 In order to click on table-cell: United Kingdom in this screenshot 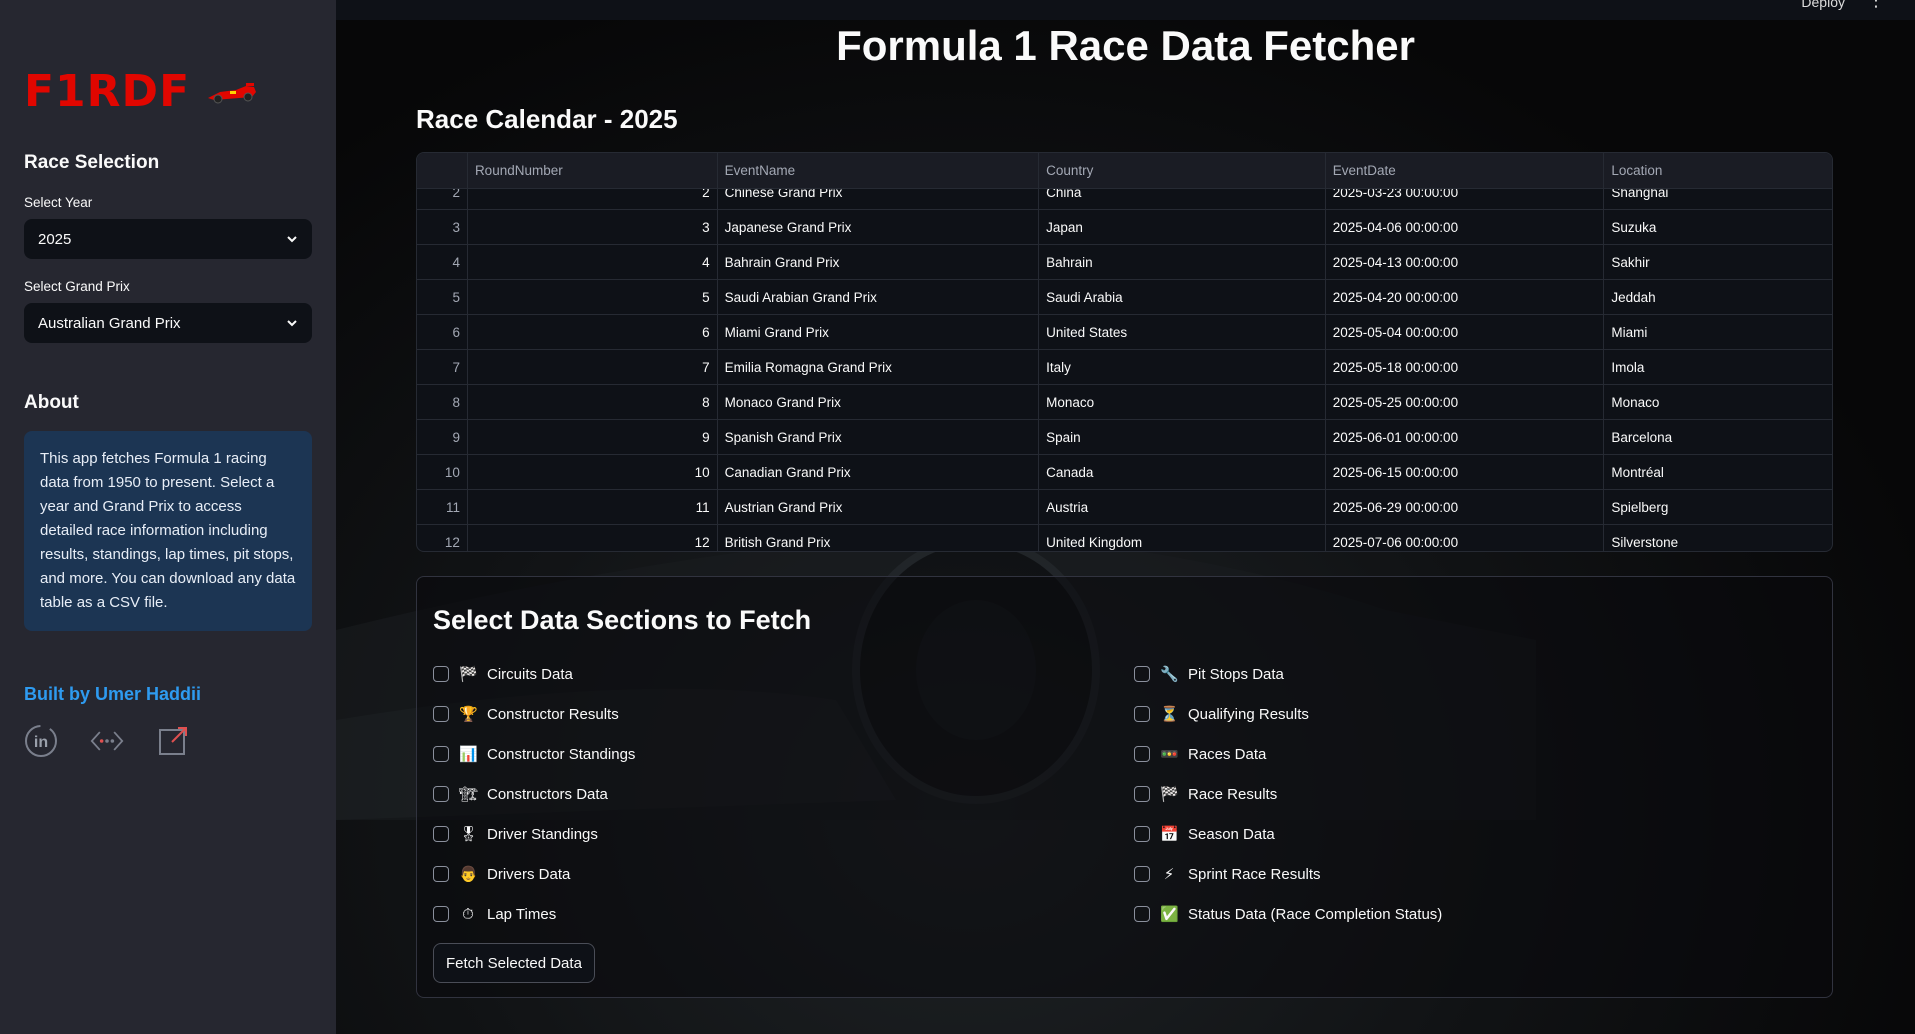, I will do `click(1182, 538)`.